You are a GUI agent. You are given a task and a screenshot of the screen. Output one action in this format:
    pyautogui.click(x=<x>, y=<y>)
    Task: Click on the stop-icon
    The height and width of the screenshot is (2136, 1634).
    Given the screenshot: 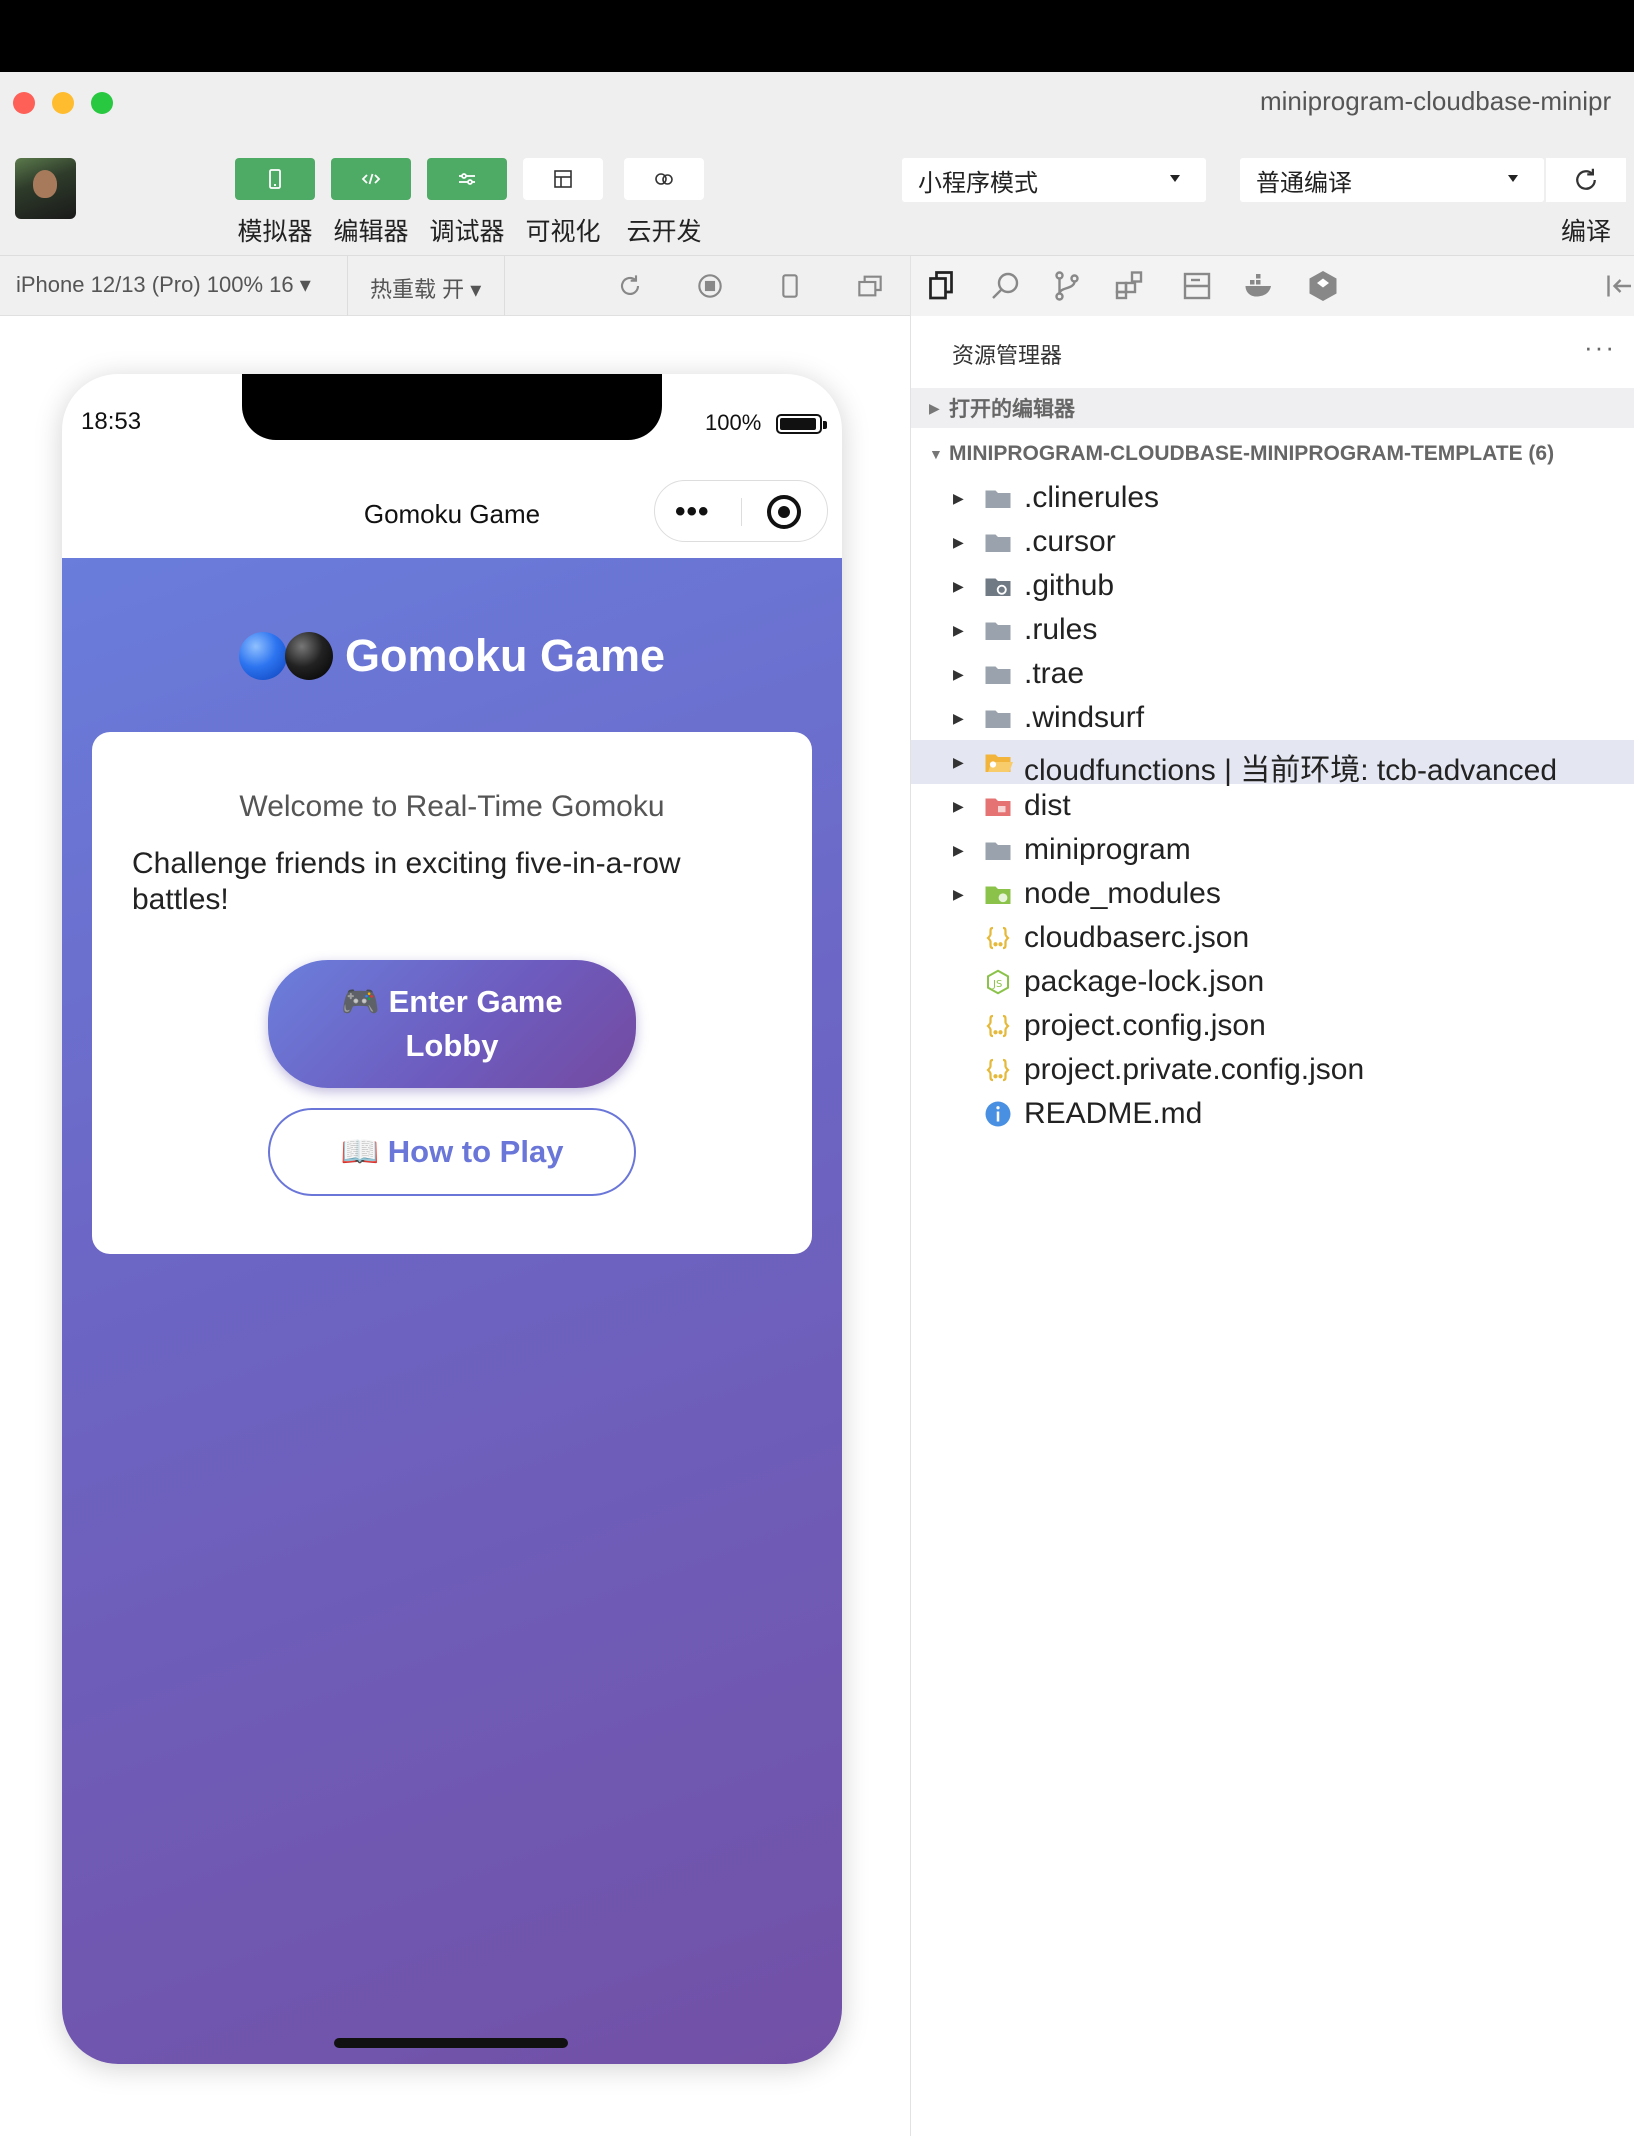 What is the action you would take?
    pyautogui.click(x=710, y=286)
    